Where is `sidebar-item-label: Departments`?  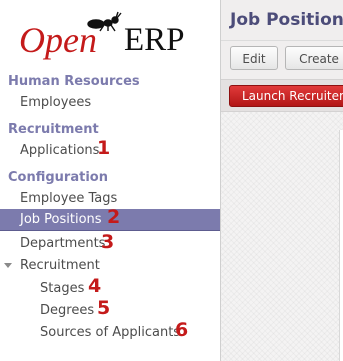
sidebar-item-label: Departments is located at coordinates (63, 243).